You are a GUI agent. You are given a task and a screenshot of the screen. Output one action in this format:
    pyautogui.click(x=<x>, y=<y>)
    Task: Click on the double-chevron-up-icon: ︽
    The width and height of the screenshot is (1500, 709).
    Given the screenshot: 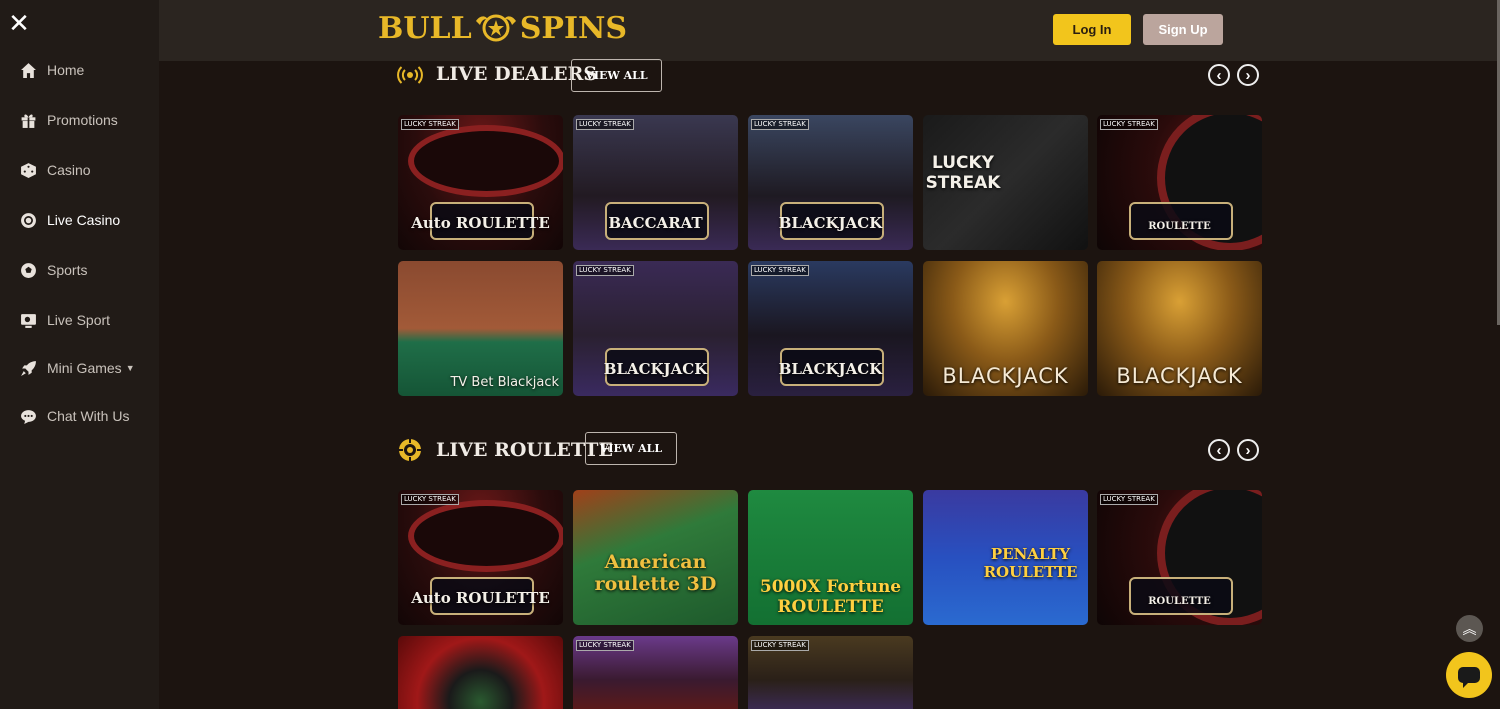 What is the action you would take?
    pyautogui.click(x=1469, y=628)
    